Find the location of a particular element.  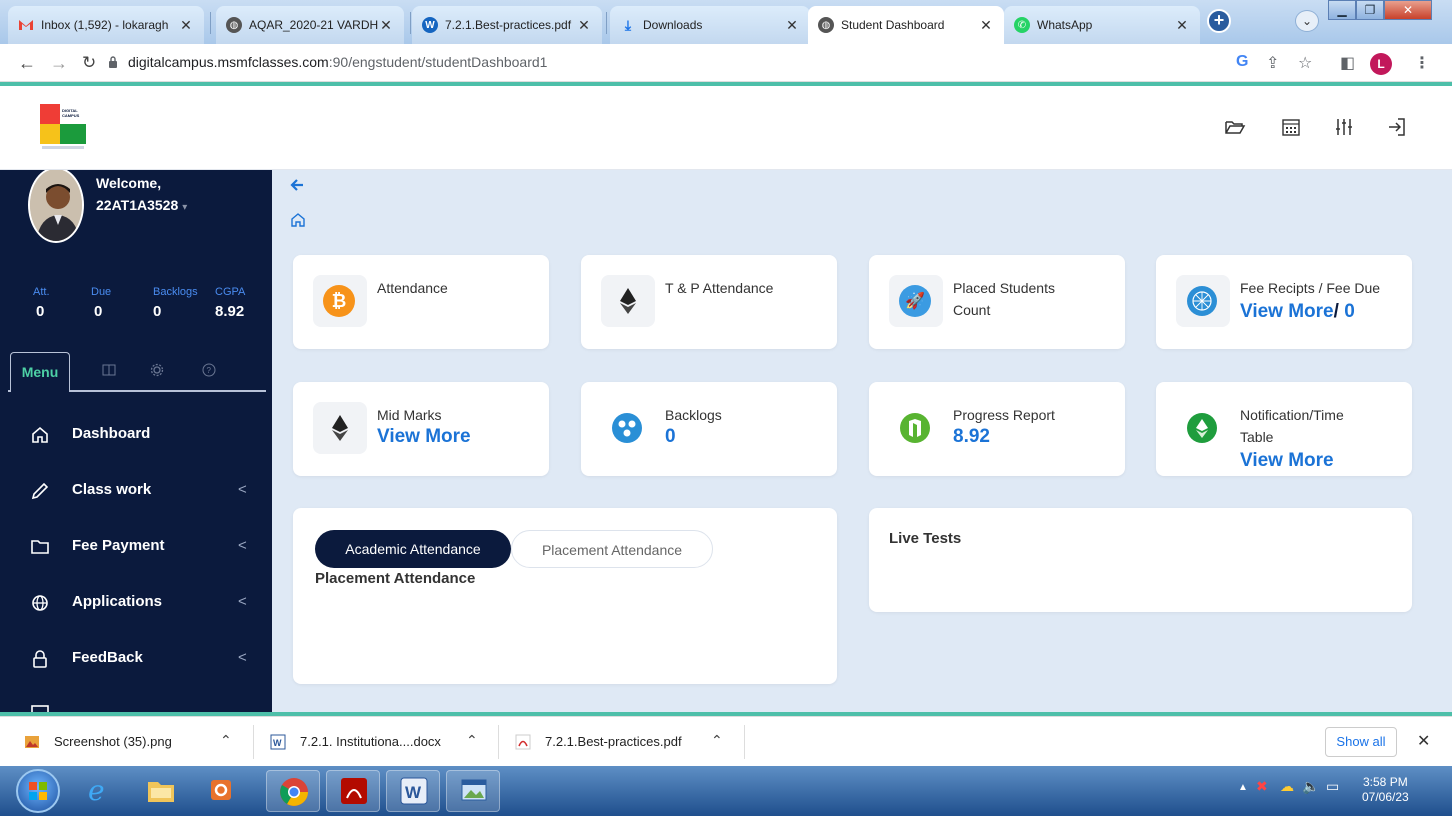

lock-icon is located at coordinates (113, 62).